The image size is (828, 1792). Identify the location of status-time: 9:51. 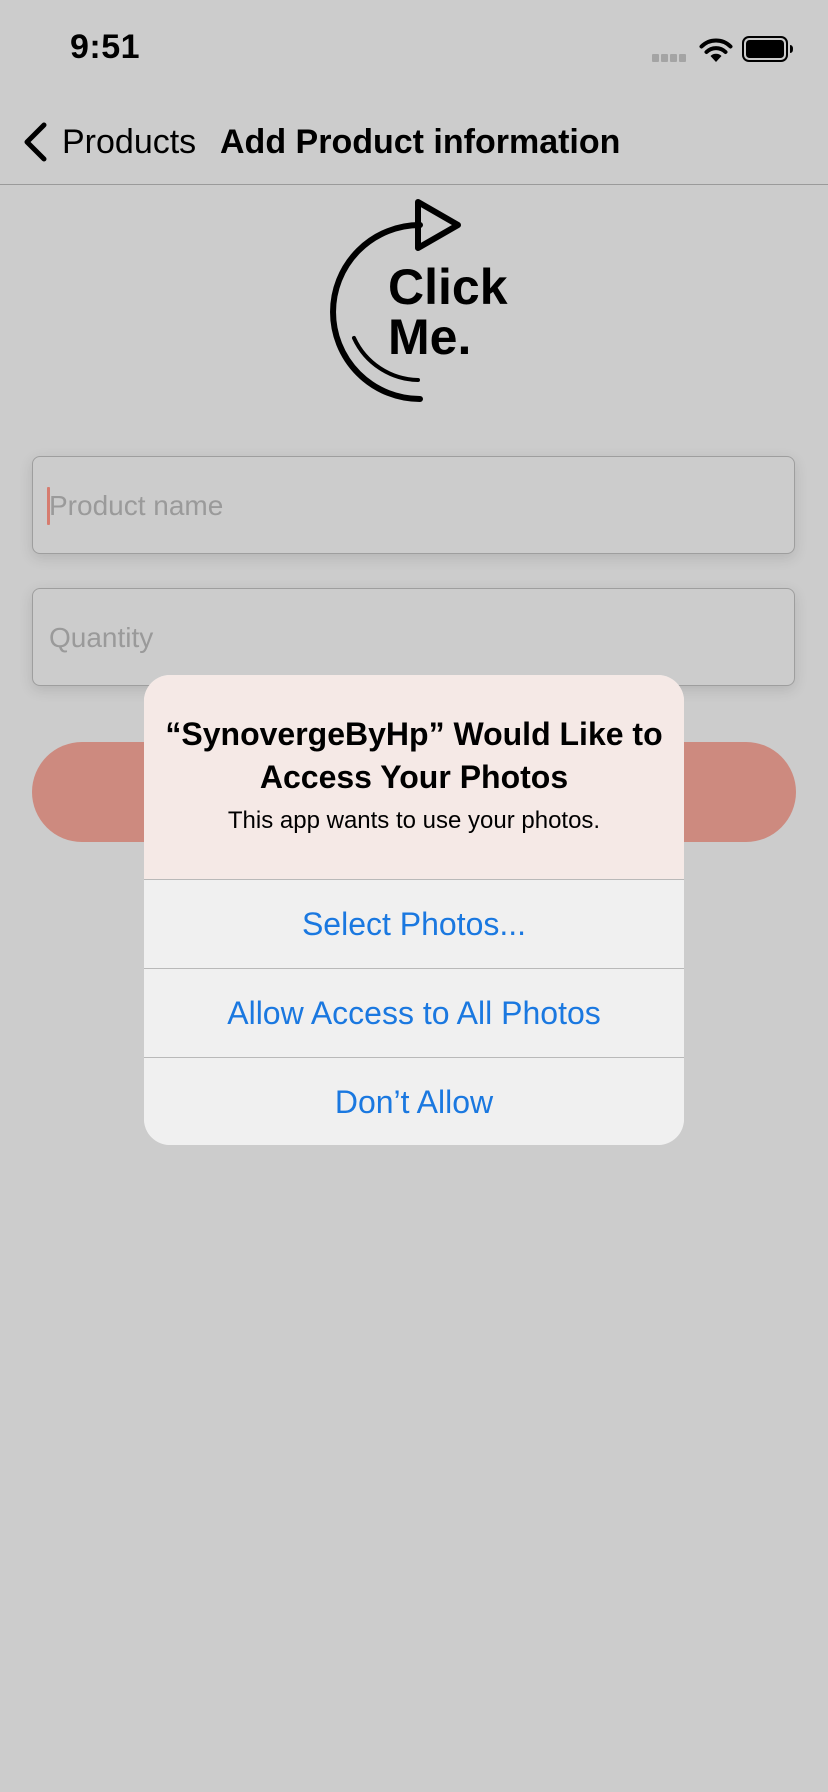
(105, 47).